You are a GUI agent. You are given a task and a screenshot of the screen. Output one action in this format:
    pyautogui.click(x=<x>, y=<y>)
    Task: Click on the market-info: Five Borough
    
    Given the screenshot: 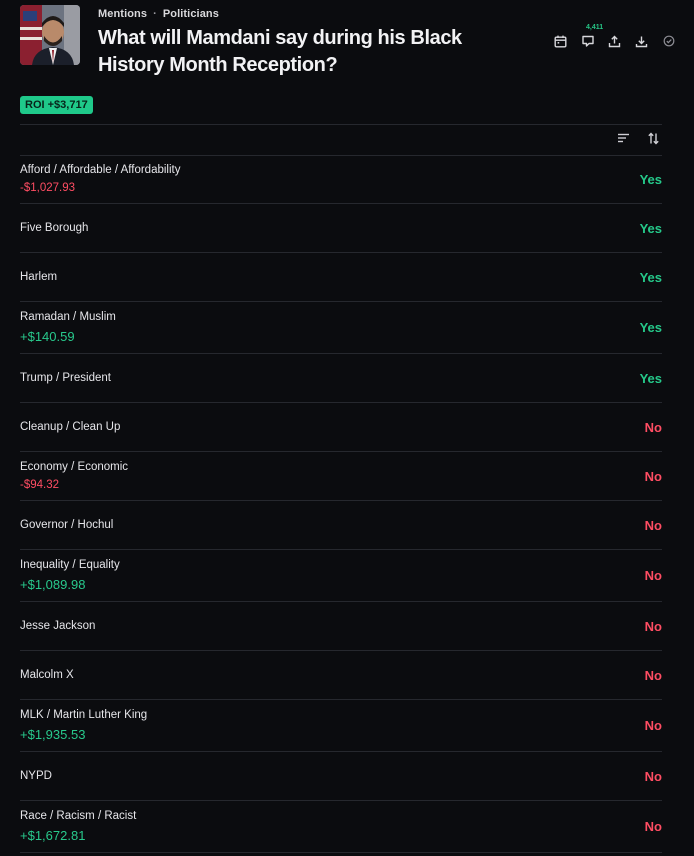 What is the action you would take?
    pyautogui.click(x=54, y=228)
    